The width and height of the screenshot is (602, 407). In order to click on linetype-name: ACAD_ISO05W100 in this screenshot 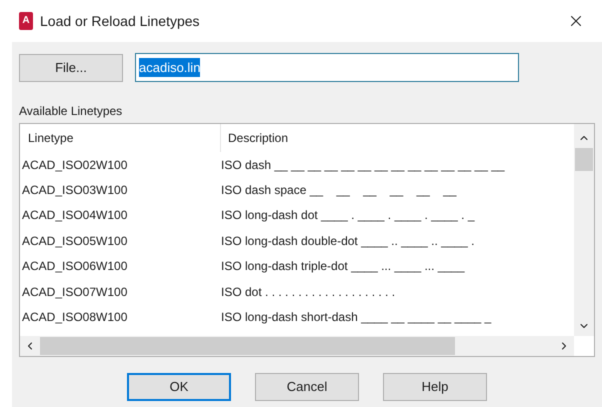, I will do `click(74, 241)`.